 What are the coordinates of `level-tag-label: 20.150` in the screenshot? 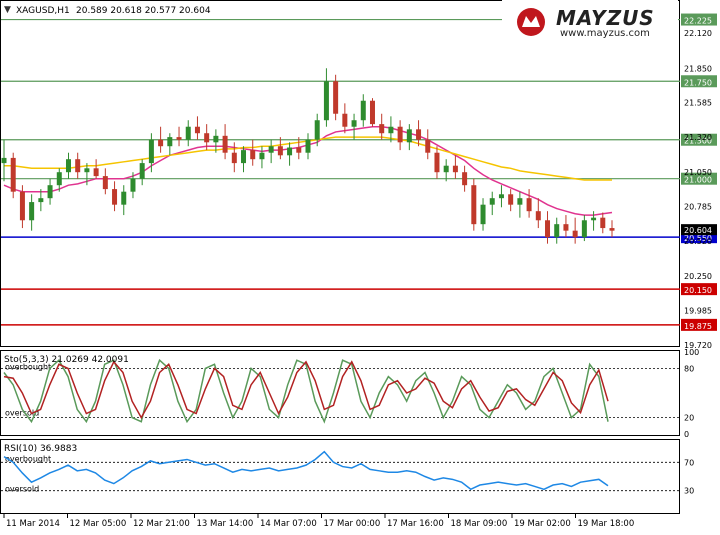 It's located at (698, 290).